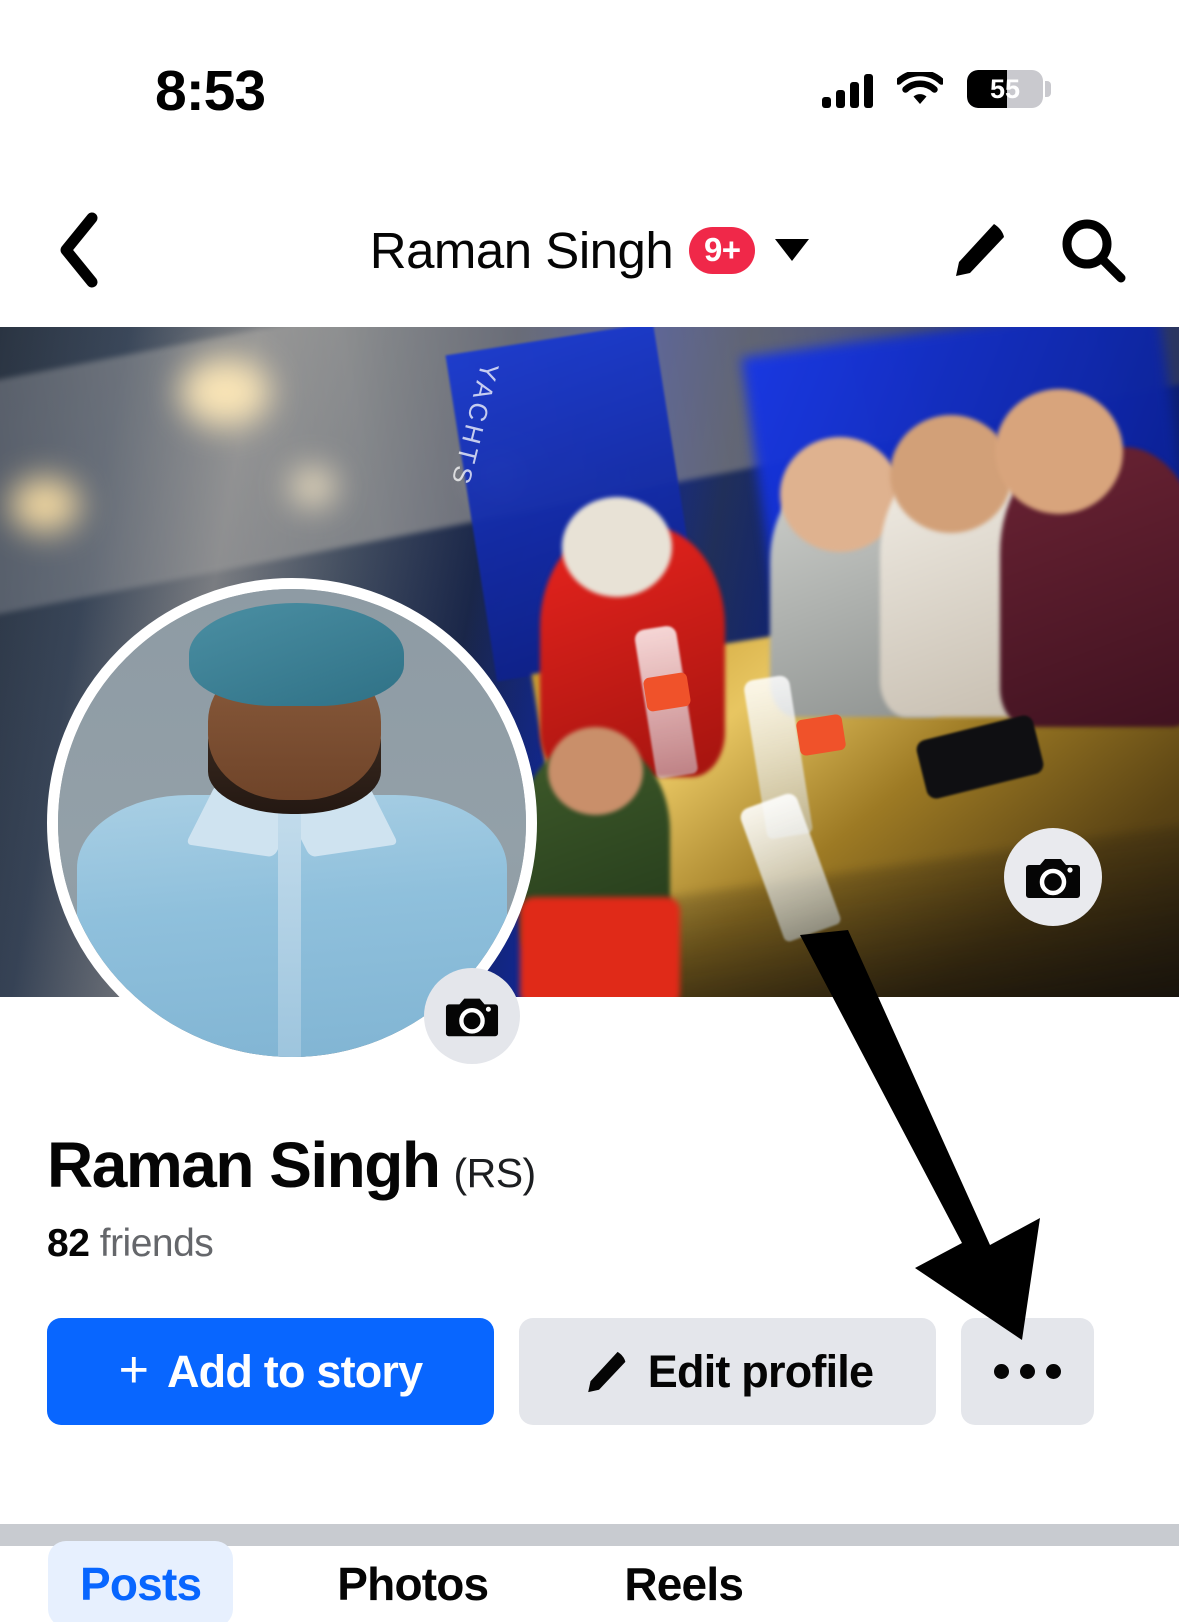 The width and height of the screenshot is (1179, 1622). I want to click on back-button, so click(78, 250).